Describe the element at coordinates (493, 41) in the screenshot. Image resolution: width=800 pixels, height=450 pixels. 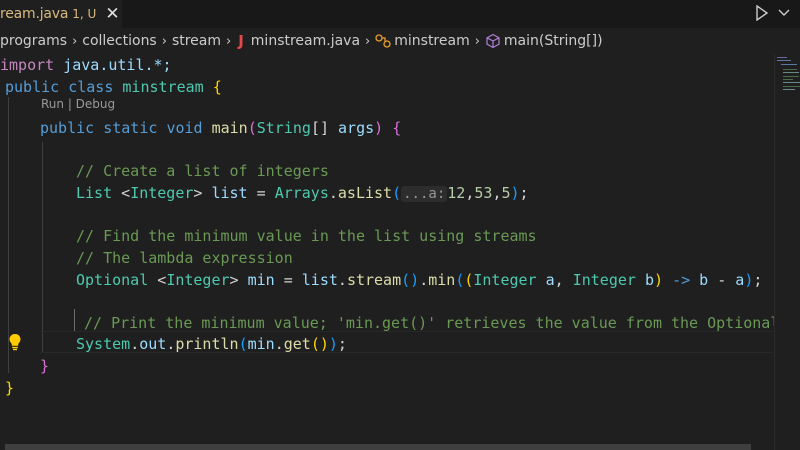
I see `method-icon` at that location.